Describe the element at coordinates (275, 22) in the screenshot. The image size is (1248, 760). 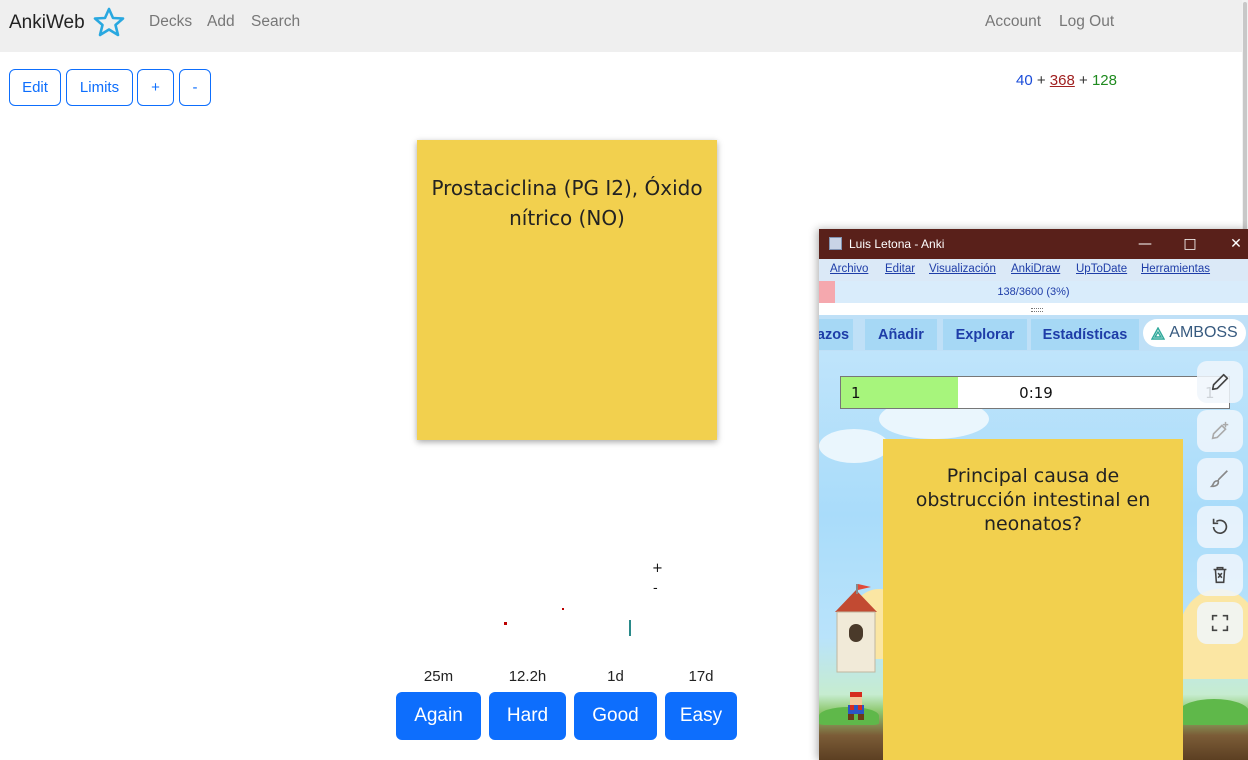
I see `nav-search-link: Search` at that location.